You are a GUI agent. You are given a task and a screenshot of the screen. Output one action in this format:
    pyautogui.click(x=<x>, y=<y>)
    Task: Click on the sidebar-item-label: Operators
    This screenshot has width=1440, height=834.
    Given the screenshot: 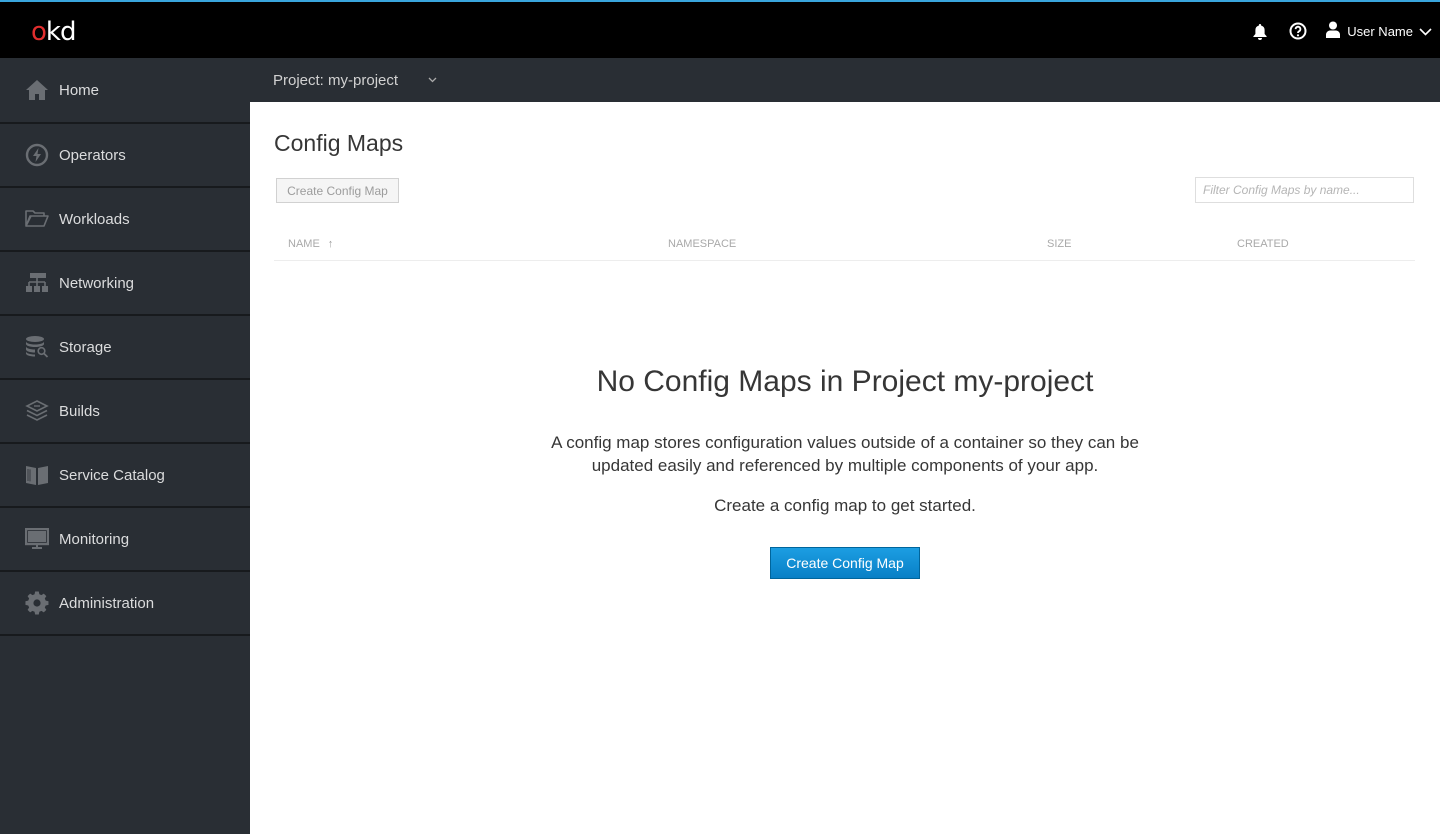 What is the action you would take?
    pyautogui.click(x=92, y=155)
    